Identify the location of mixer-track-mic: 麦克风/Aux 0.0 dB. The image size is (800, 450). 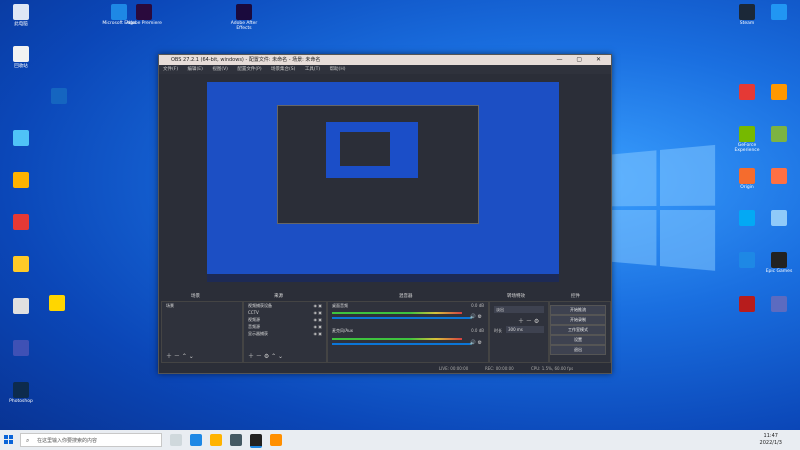
(408, 330).